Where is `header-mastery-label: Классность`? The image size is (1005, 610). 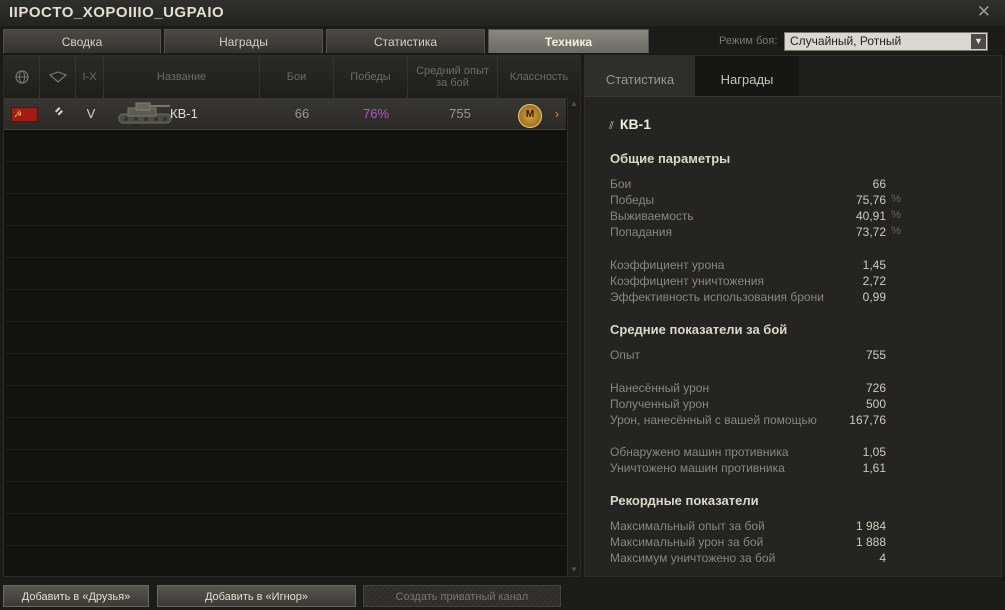 header-mastery-label: Классность is located at coordinates (539, 77).